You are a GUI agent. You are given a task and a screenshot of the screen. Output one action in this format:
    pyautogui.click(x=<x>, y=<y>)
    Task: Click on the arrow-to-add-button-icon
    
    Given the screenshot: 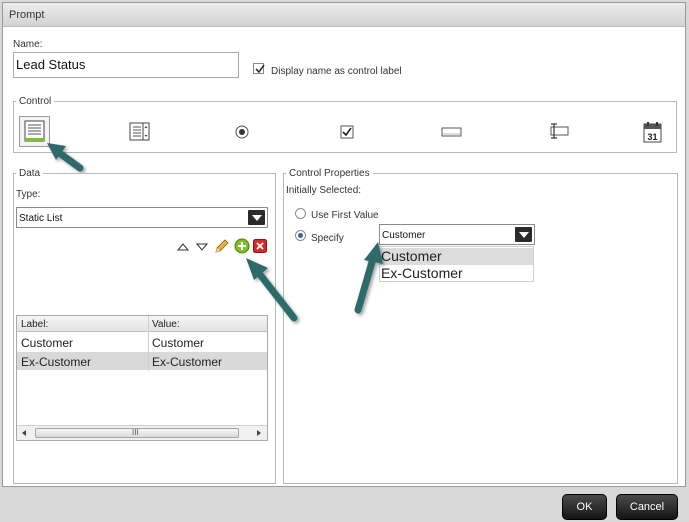 What is the action you would take?
    pyautogui.click(x=272, y=290)
    